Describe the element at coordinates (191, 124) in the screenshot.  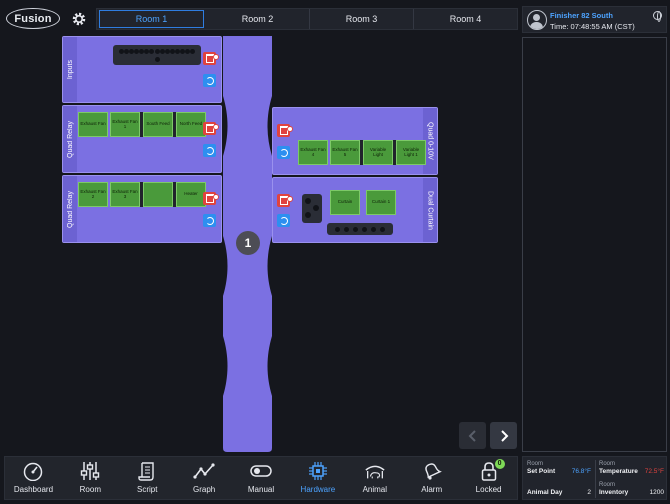
I see `relay-north-feed: North Feed` at that location.